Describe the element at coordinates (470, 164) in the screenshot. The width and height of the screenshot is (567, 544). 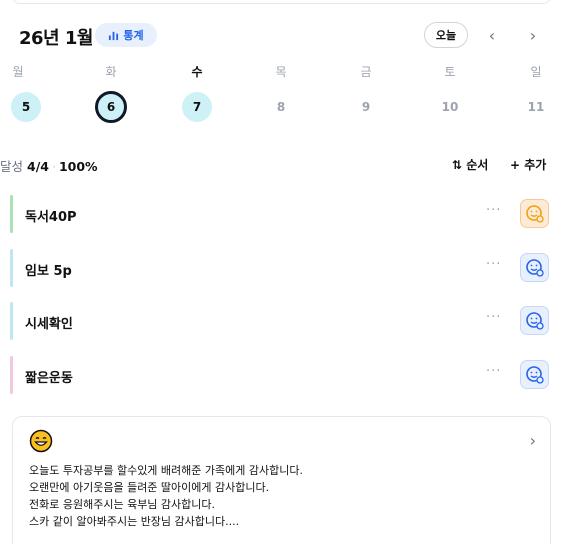
I see `sort-button: ⇅ 순서` at that location.